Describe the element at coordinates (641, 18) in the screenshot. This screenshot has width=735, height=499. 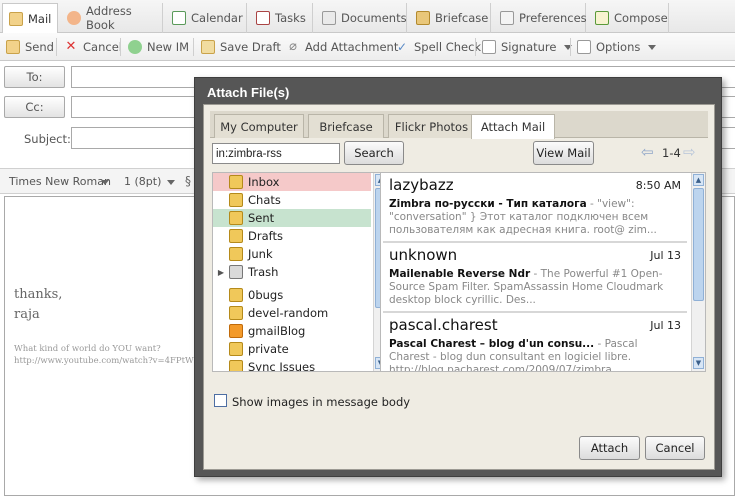
I see `tab-label: Compose` at that location.